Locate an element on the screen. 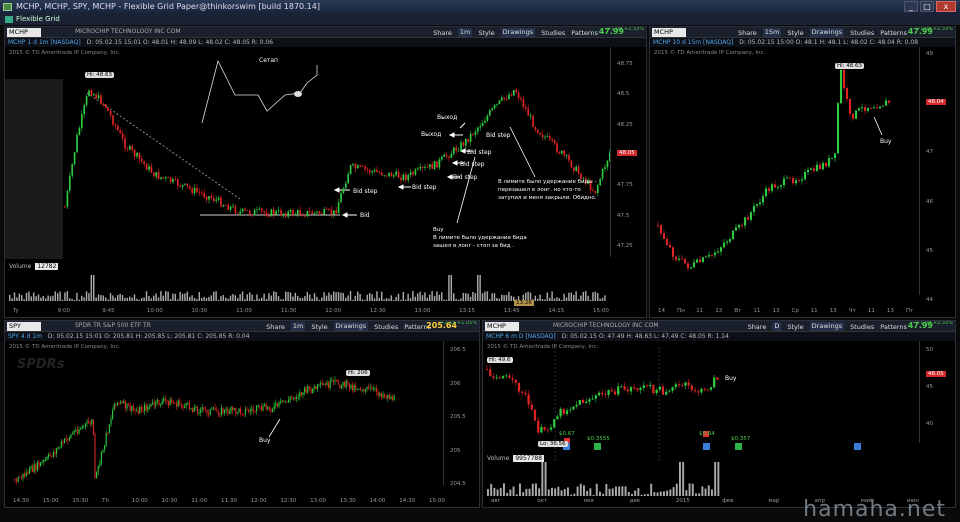 Image resolution: width=960 pixels, height=522 pixels. x-tick-label: 11:00 is located at coordinates (244, 311).